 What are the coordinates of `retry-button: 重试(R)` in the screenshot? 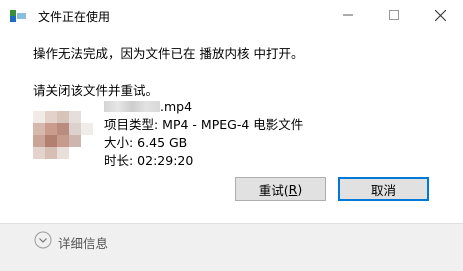 It's located at (280, 189).